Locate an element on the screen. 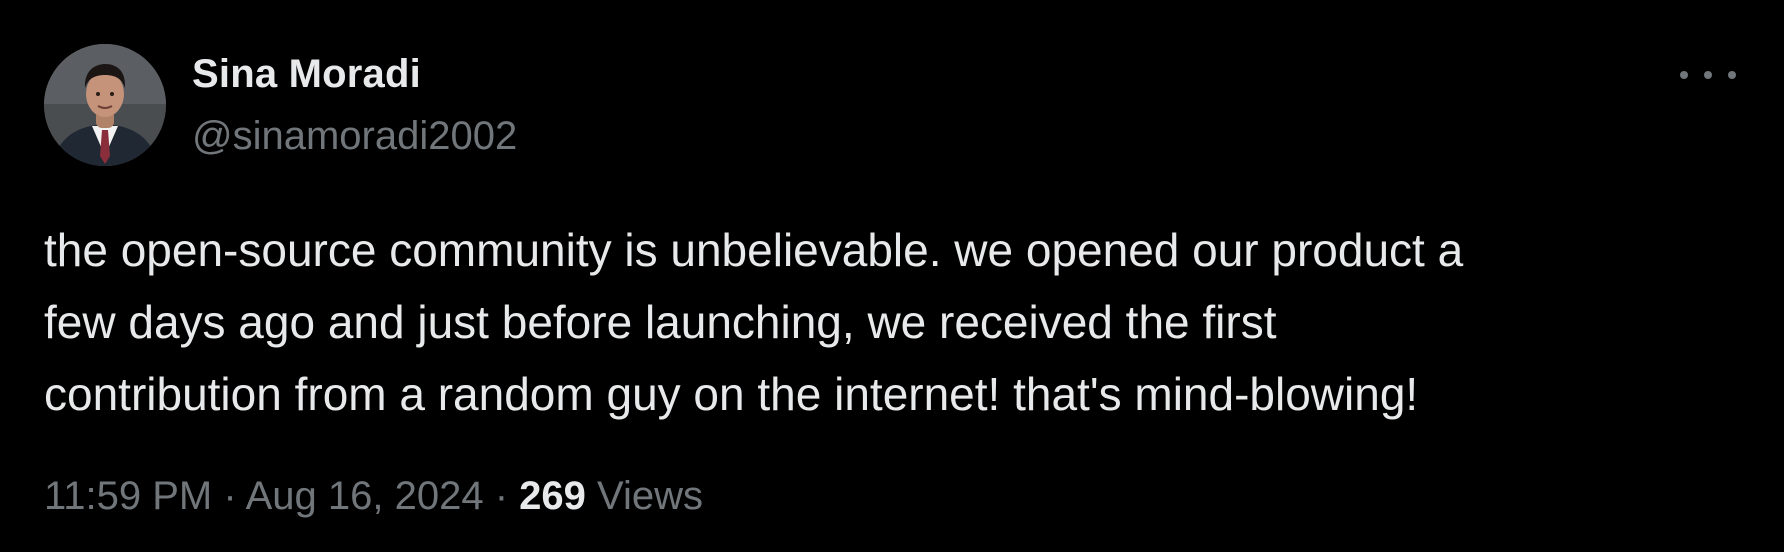 This screenshot has width=1784, height=552. views-label: Views is located at coordinates (644, 496).